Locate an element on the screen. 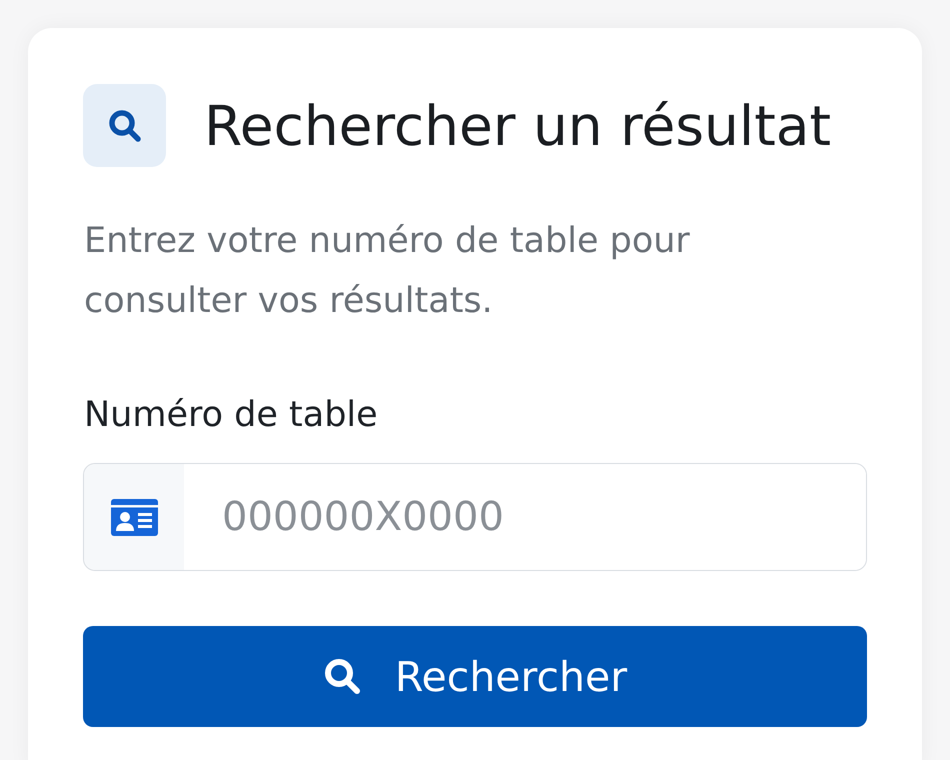 This screenshot has width=950, height=760. page-title: Rechercher un résultat is located at coordinates (518, 125).